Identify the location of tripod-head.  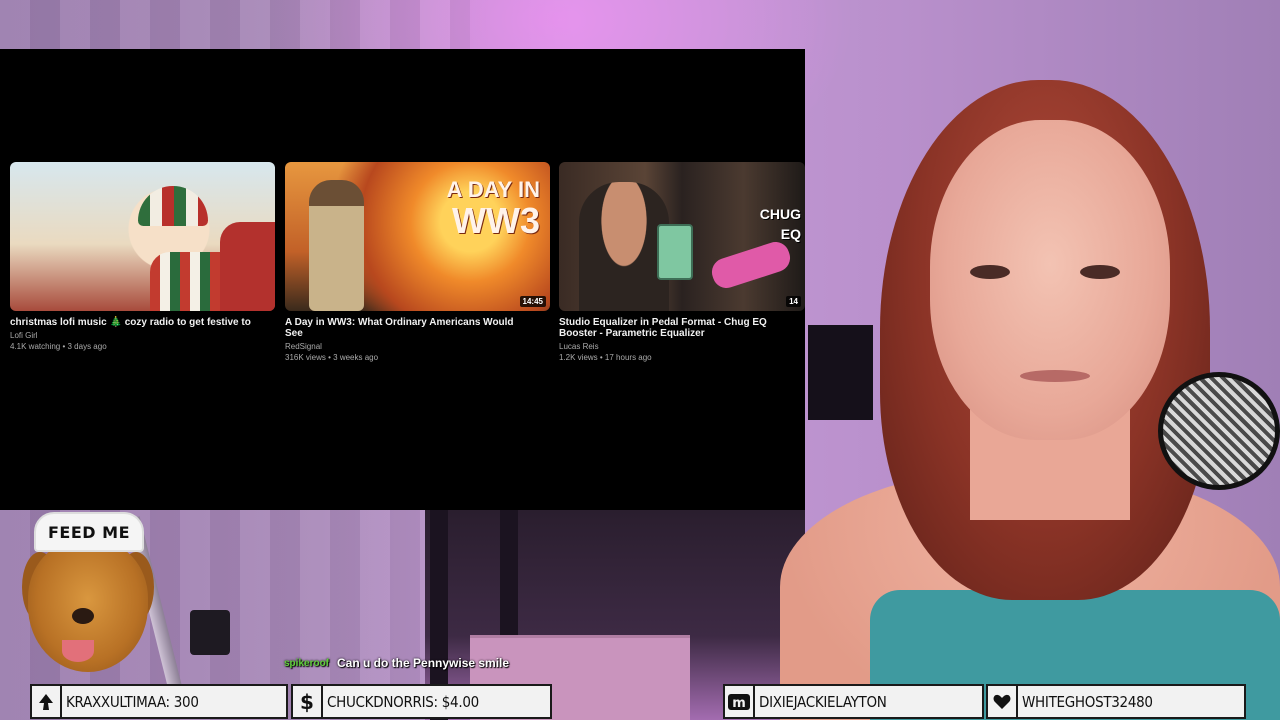
(210, 632).